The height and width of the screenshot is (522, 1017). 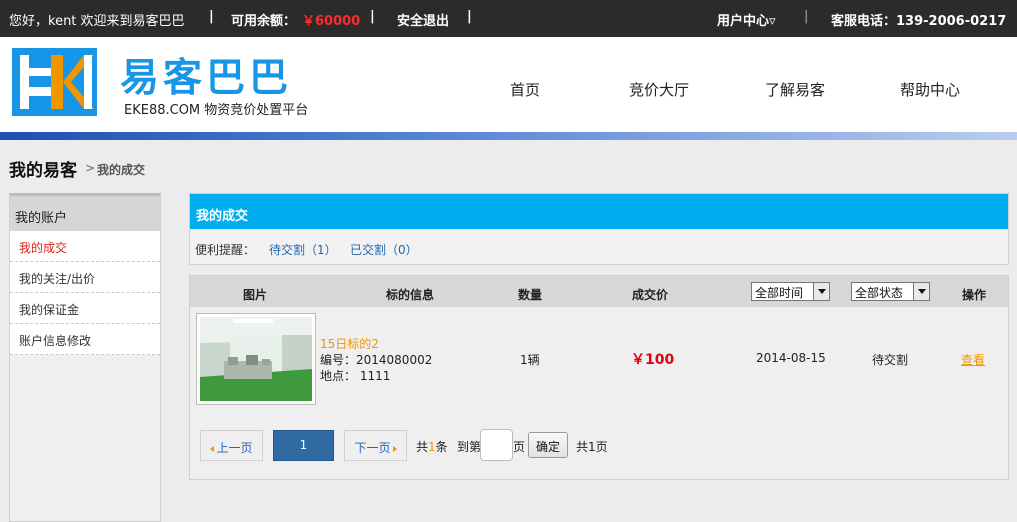 What do you see at coordinates (372, 448) in the screenshot?
I see `next-page-label: 下一页` at bounding box center [372, 448].